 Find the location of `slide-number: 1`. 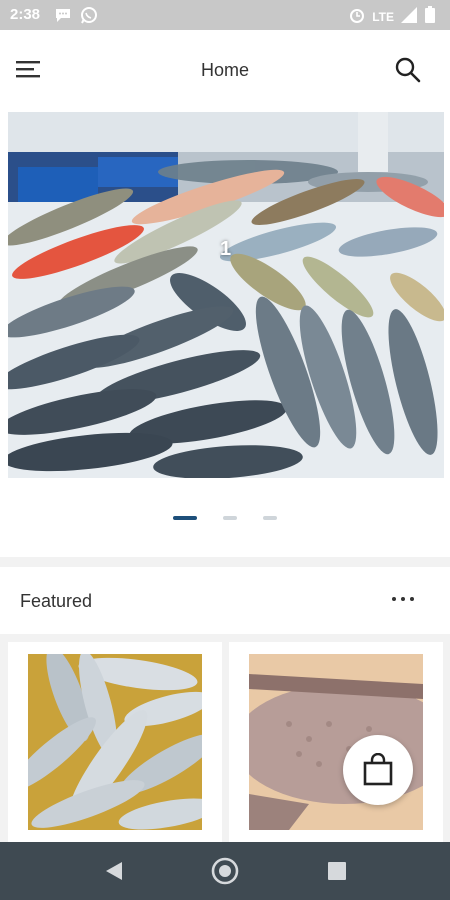

slide-number: 1 is located at coordinates (226, 249).